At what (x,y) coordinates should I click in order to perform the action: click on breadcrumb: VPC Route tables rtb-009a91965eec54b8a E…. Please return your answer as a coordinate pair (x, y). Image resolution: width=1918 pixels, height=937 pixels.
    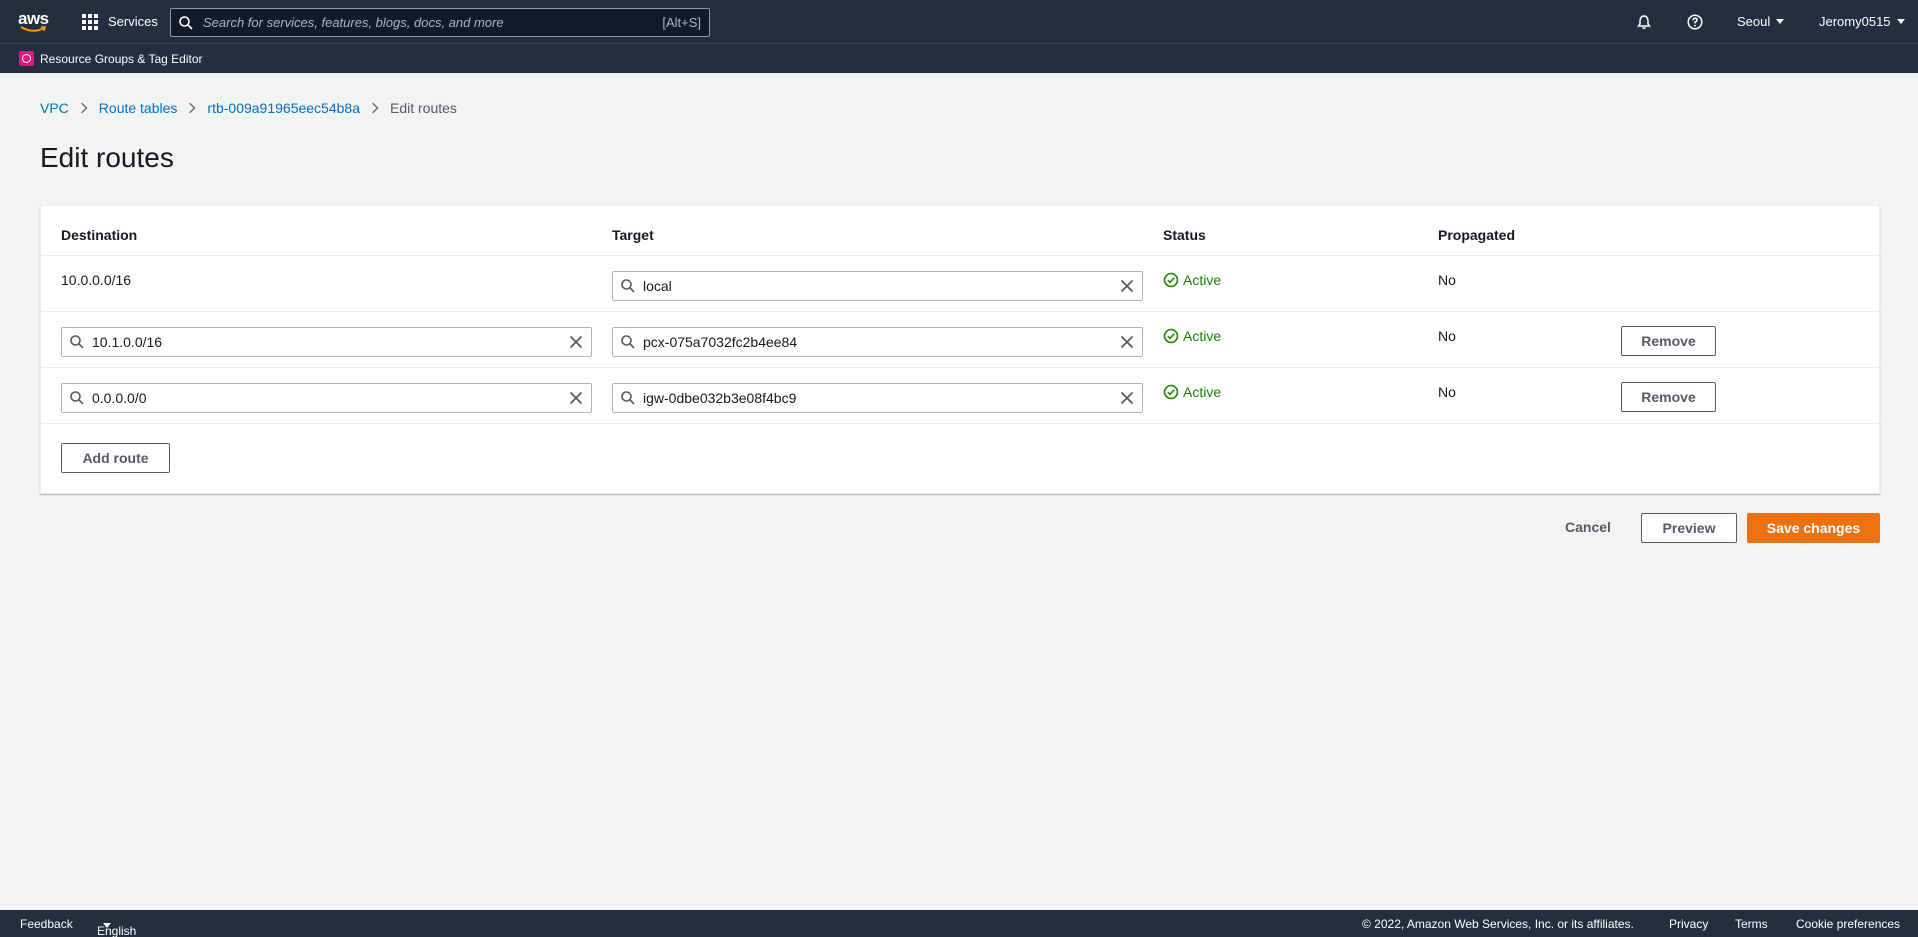
    Looking at the image, I should click on (248, 108).